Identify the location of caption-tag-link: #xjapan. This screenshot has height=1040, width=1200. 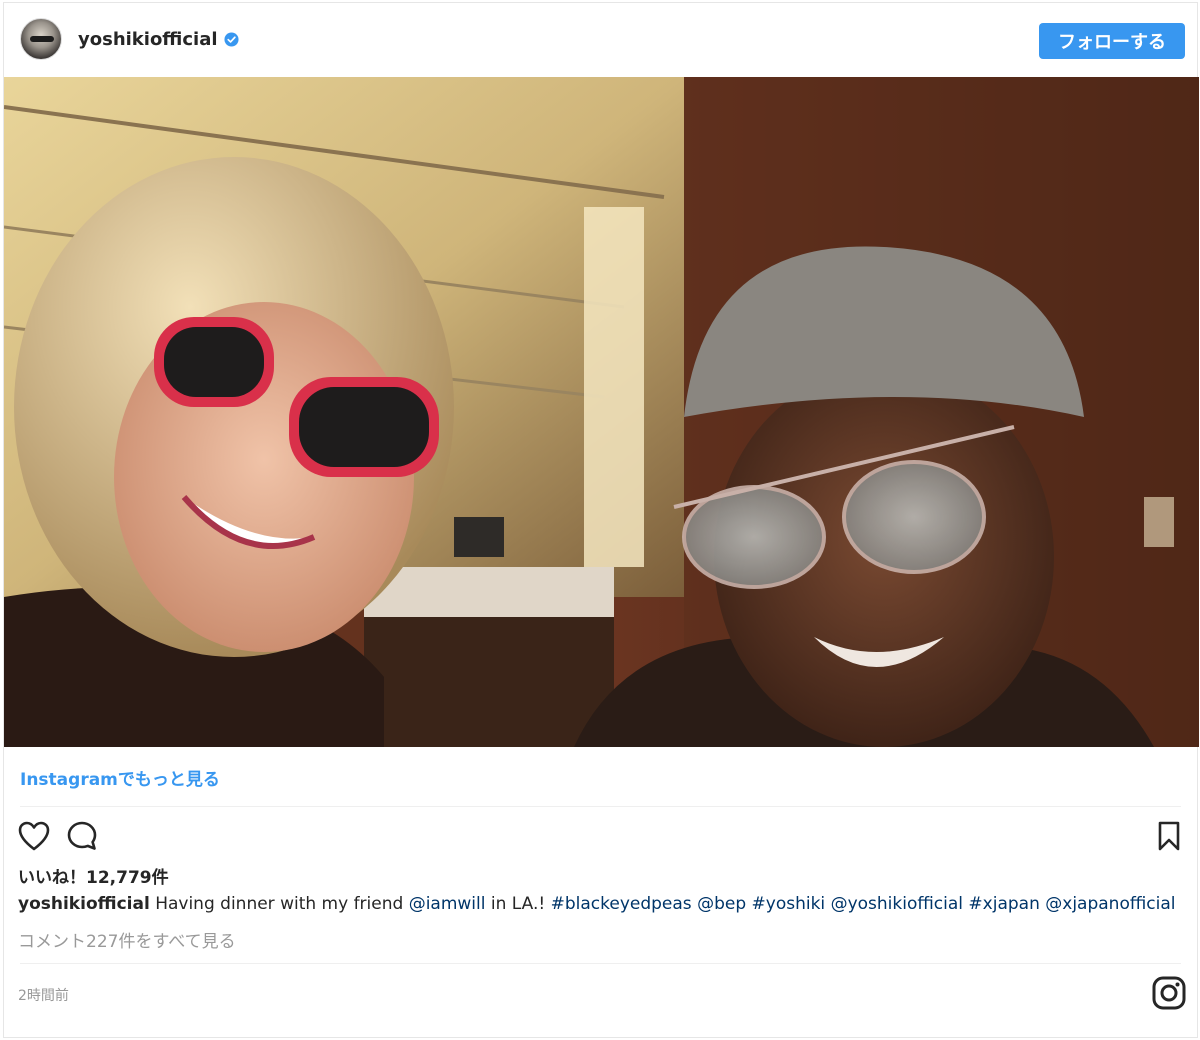
(1003, 904).